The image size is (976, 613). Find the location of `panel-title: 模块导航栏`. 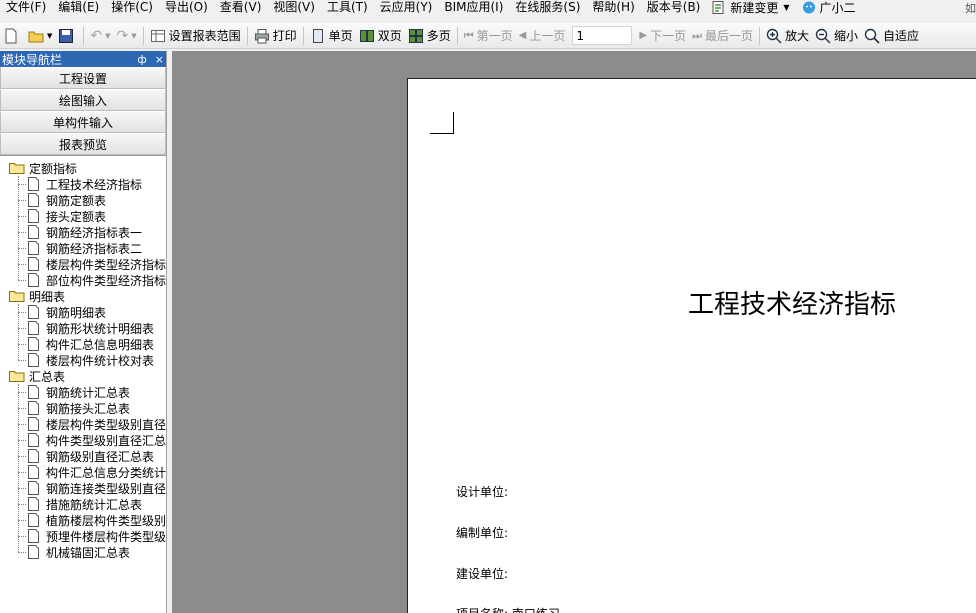

panel-title: 模块导航栏 is located at coordinates (32, 59).